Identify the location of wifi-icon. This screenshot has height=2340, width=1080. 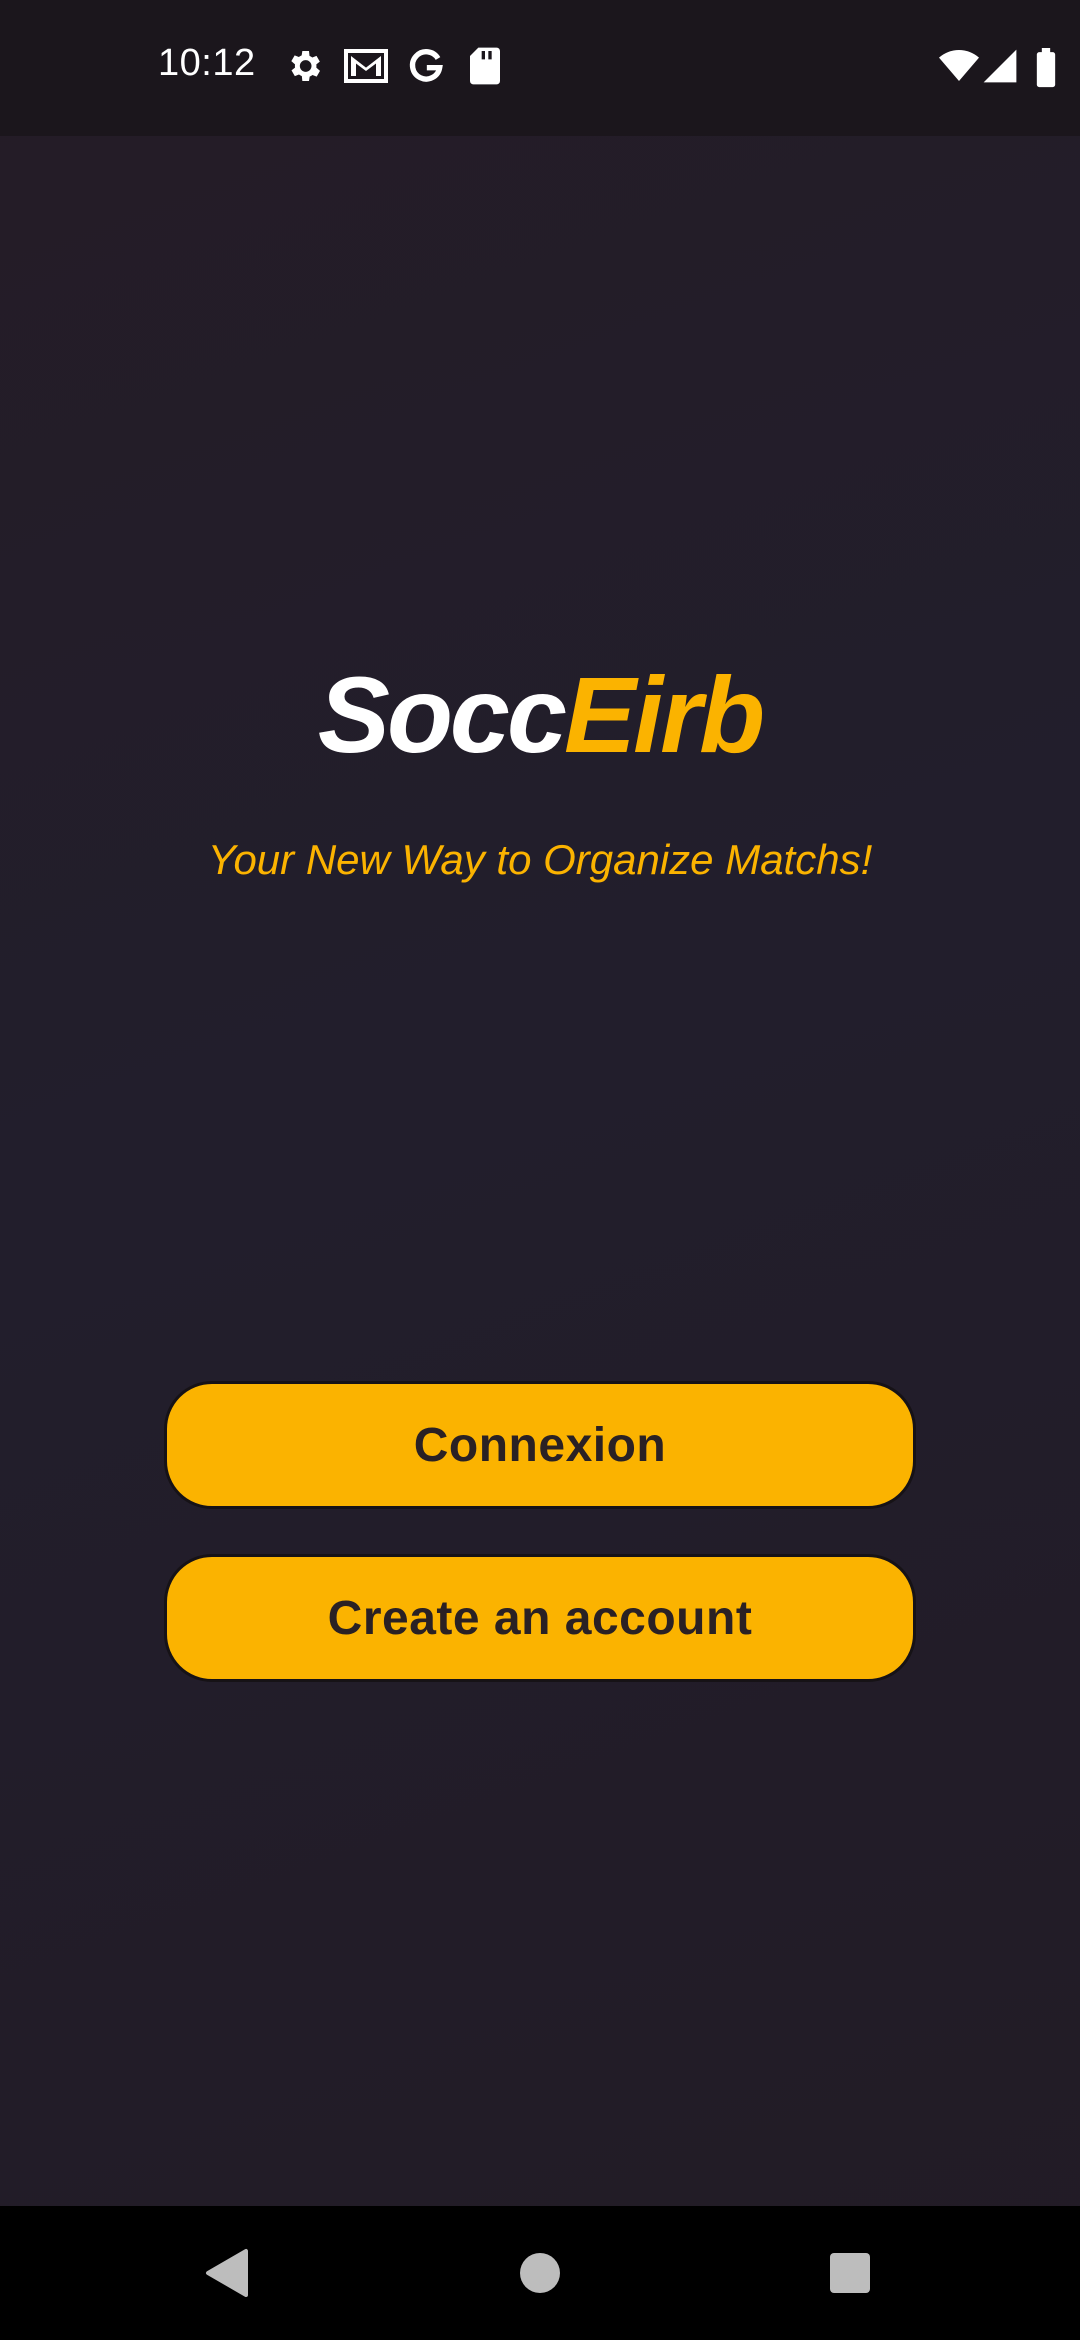
(959, 66).